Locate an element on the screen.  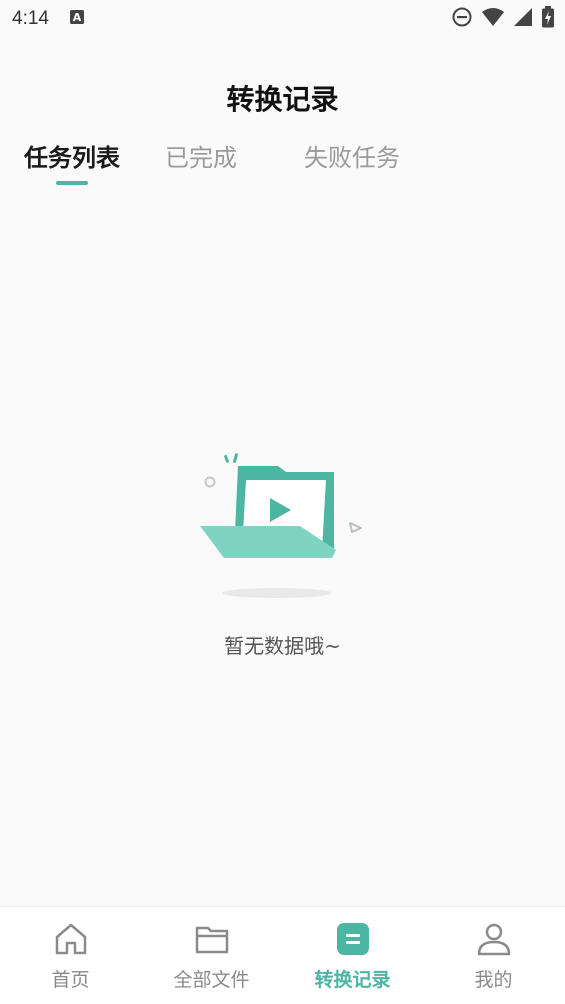
nav-convert-record: 转换记录 is located at coordinates (352, 955).